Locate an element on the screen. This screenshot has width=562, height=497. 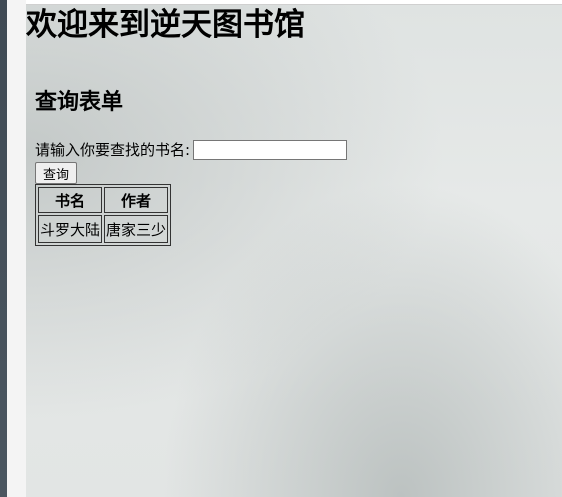
query-button: 查询 is located at coordinates (56, 173).